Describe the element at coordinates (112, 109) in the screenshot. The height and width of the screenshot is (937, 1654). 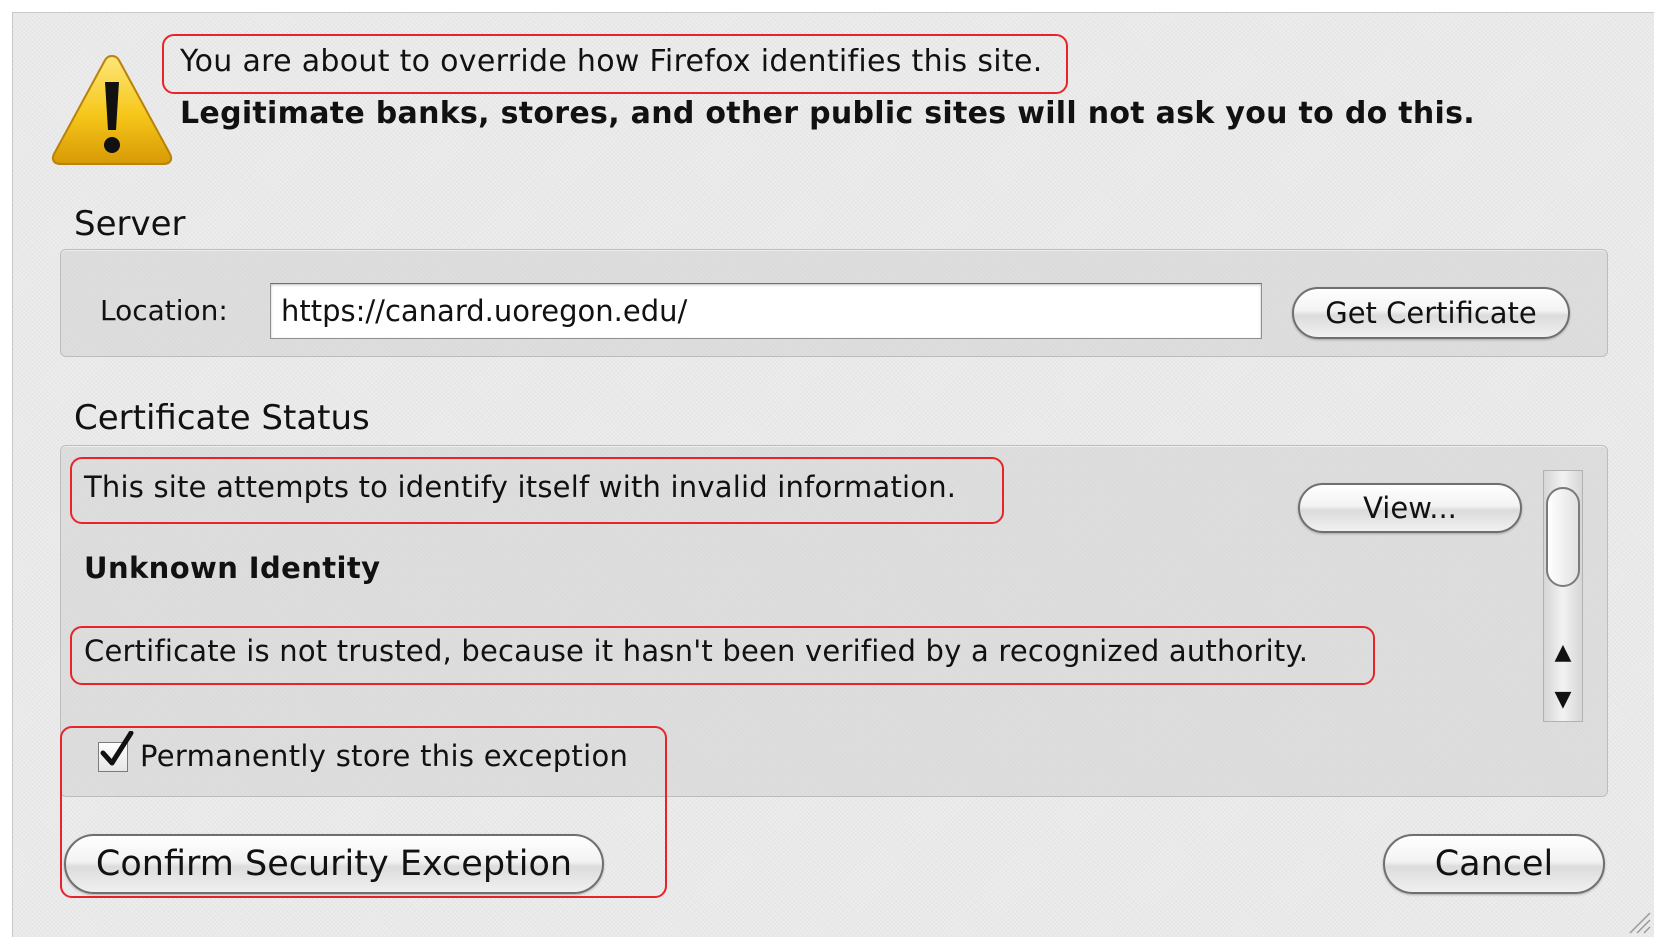
I see `warning-triangle-icon` at that location.